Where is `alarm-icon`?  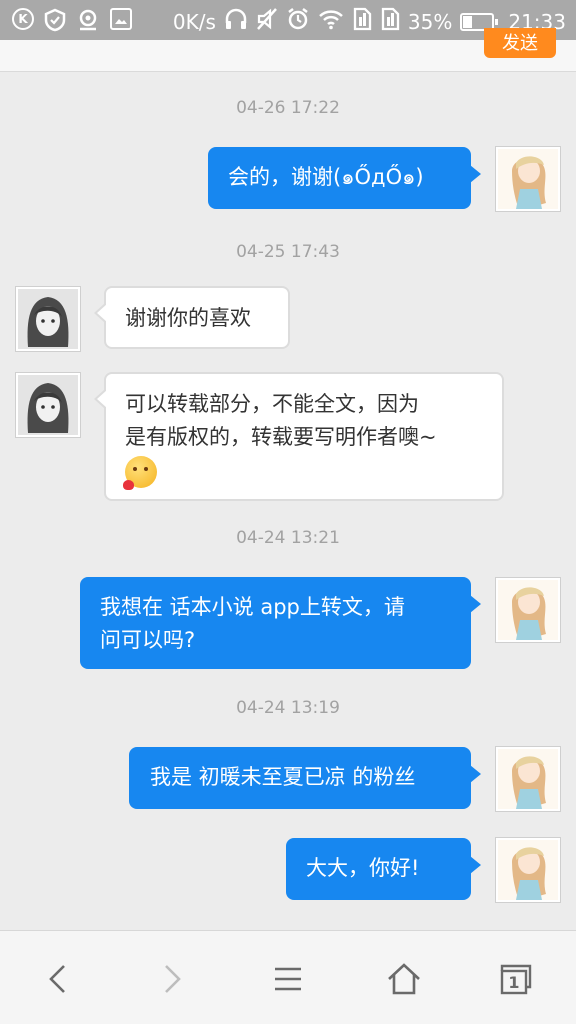
alarm-icon is located at coordinates (298, 21).